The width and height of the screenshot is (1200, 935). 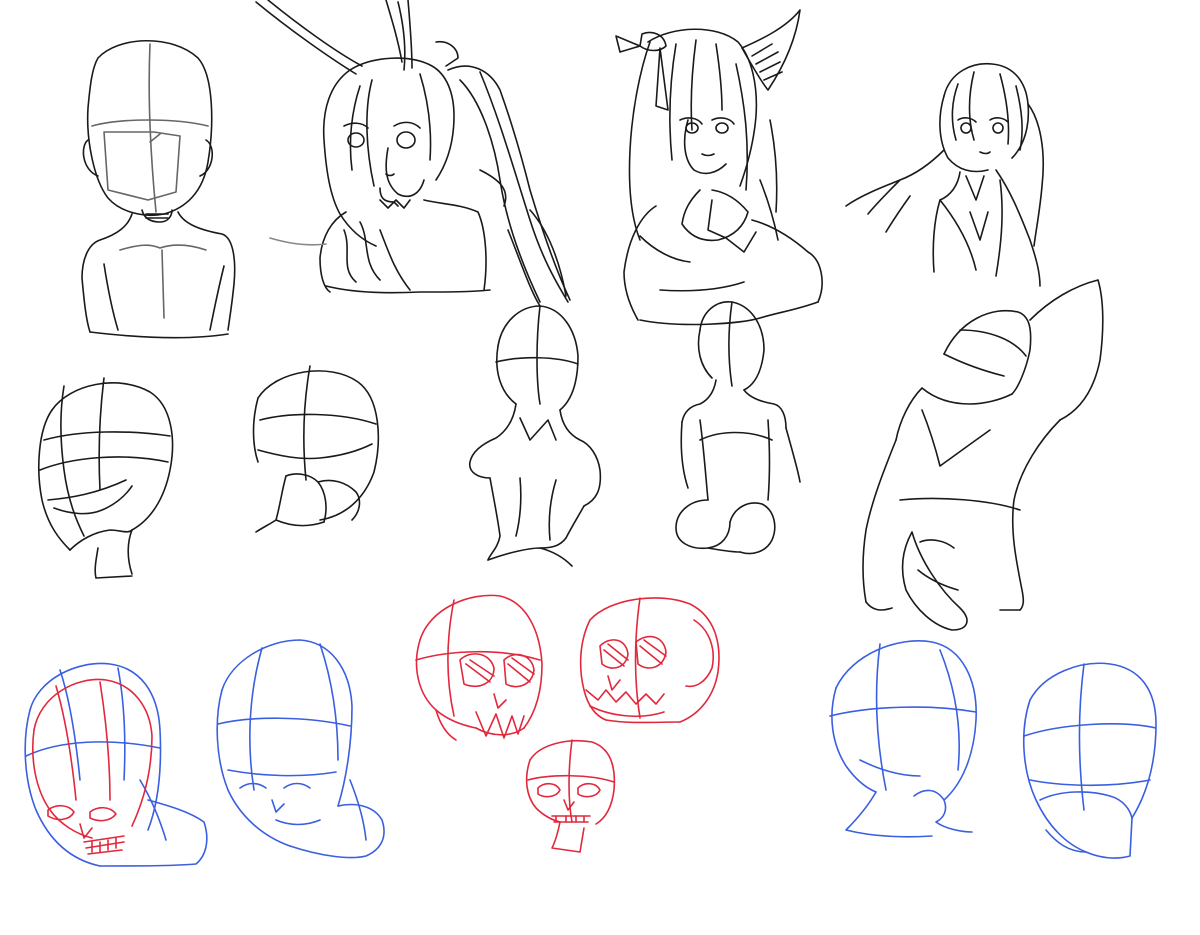 What do you see at coordinates (116, 764) in the screenshot?
I see `skull-overlay-head-sketch` at bounding box center [116, 764].